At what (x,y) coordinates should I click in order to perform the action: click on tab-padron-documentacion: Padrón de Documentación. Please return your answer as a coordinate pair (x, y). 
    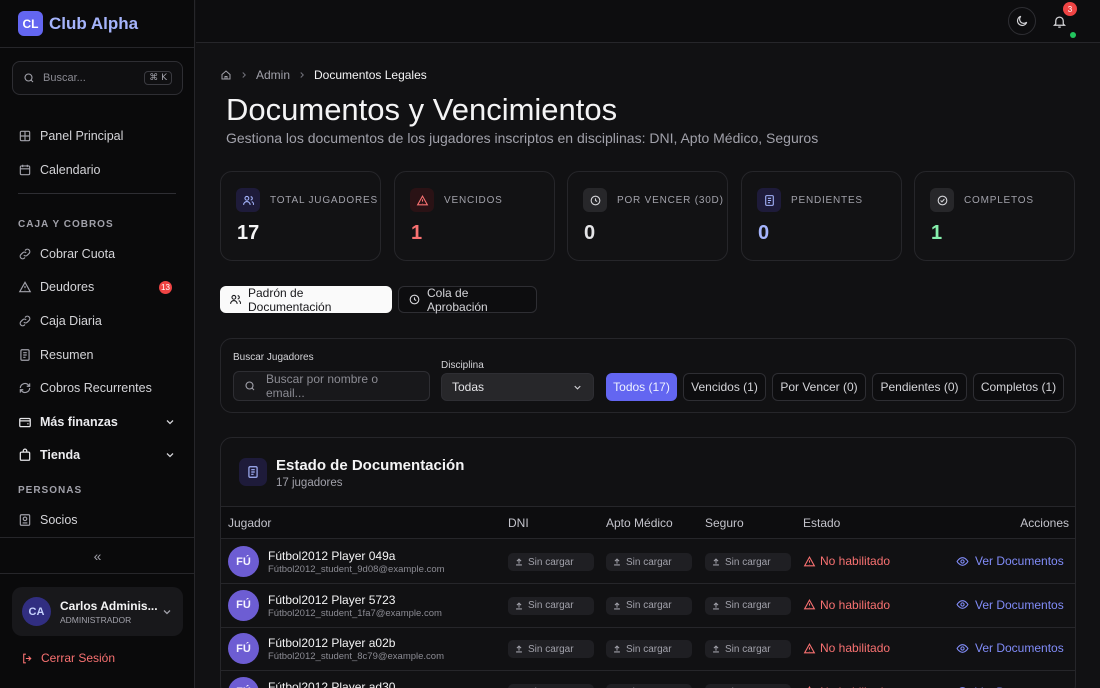
    Looking at the image, I should click on (306, 300).